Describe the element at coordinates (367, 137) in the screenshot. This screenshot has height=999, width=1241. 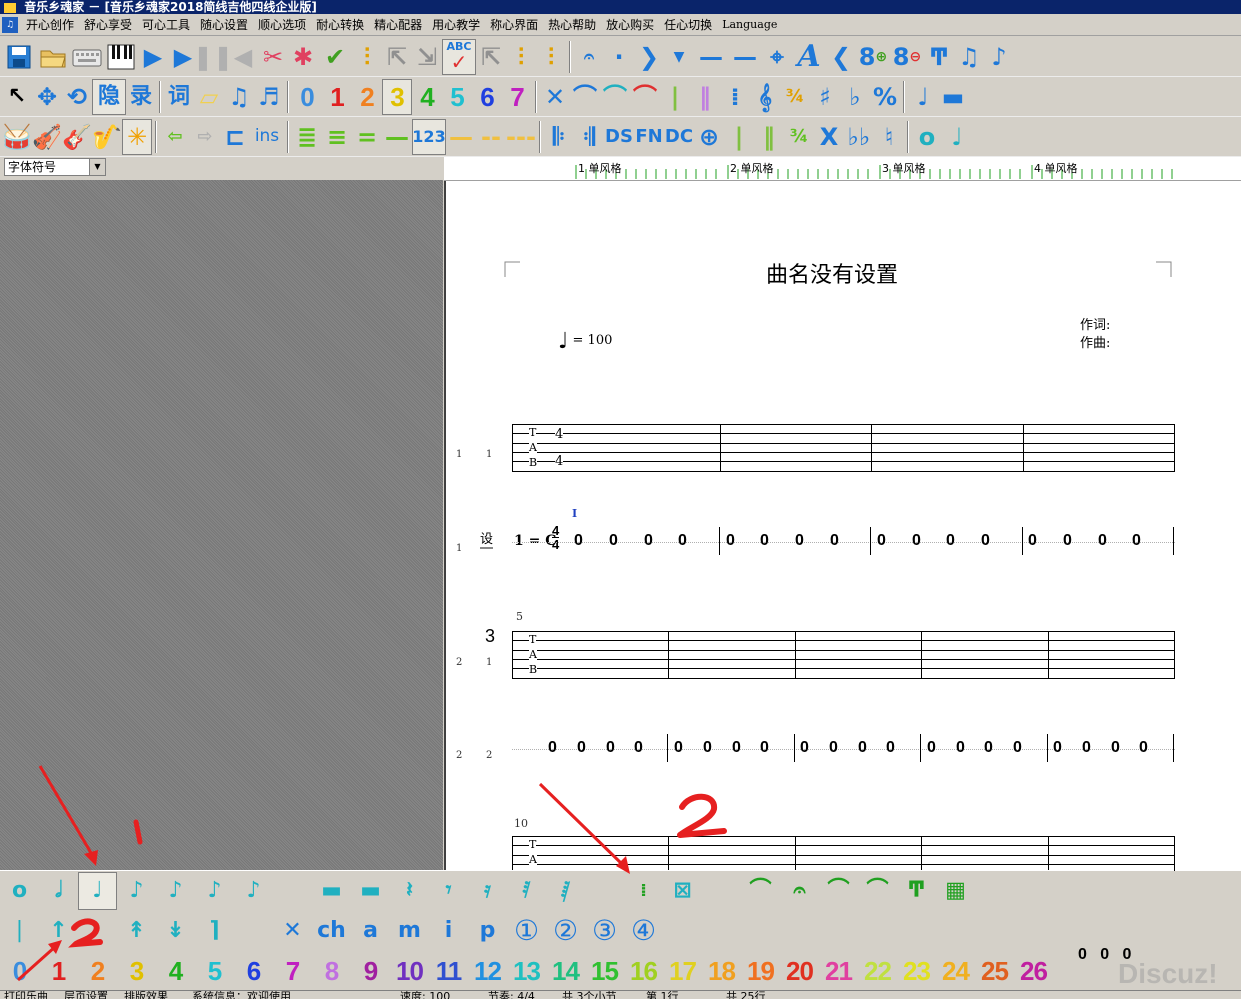
I see `lines-2-icon: =` at that location.